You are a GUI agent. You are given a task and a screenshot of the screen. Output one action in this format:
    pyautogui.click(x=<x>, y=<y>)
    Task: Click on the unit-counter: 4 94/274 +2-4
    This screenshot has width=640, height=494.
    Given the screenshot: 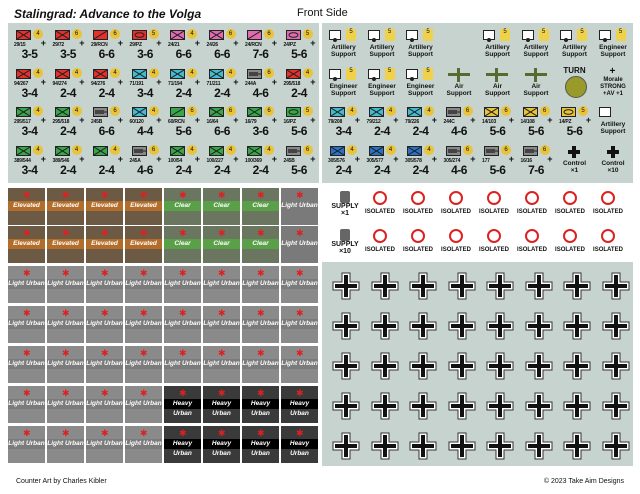 What is the action you would take?
    pyautogui.click(x=68, y=83)
    